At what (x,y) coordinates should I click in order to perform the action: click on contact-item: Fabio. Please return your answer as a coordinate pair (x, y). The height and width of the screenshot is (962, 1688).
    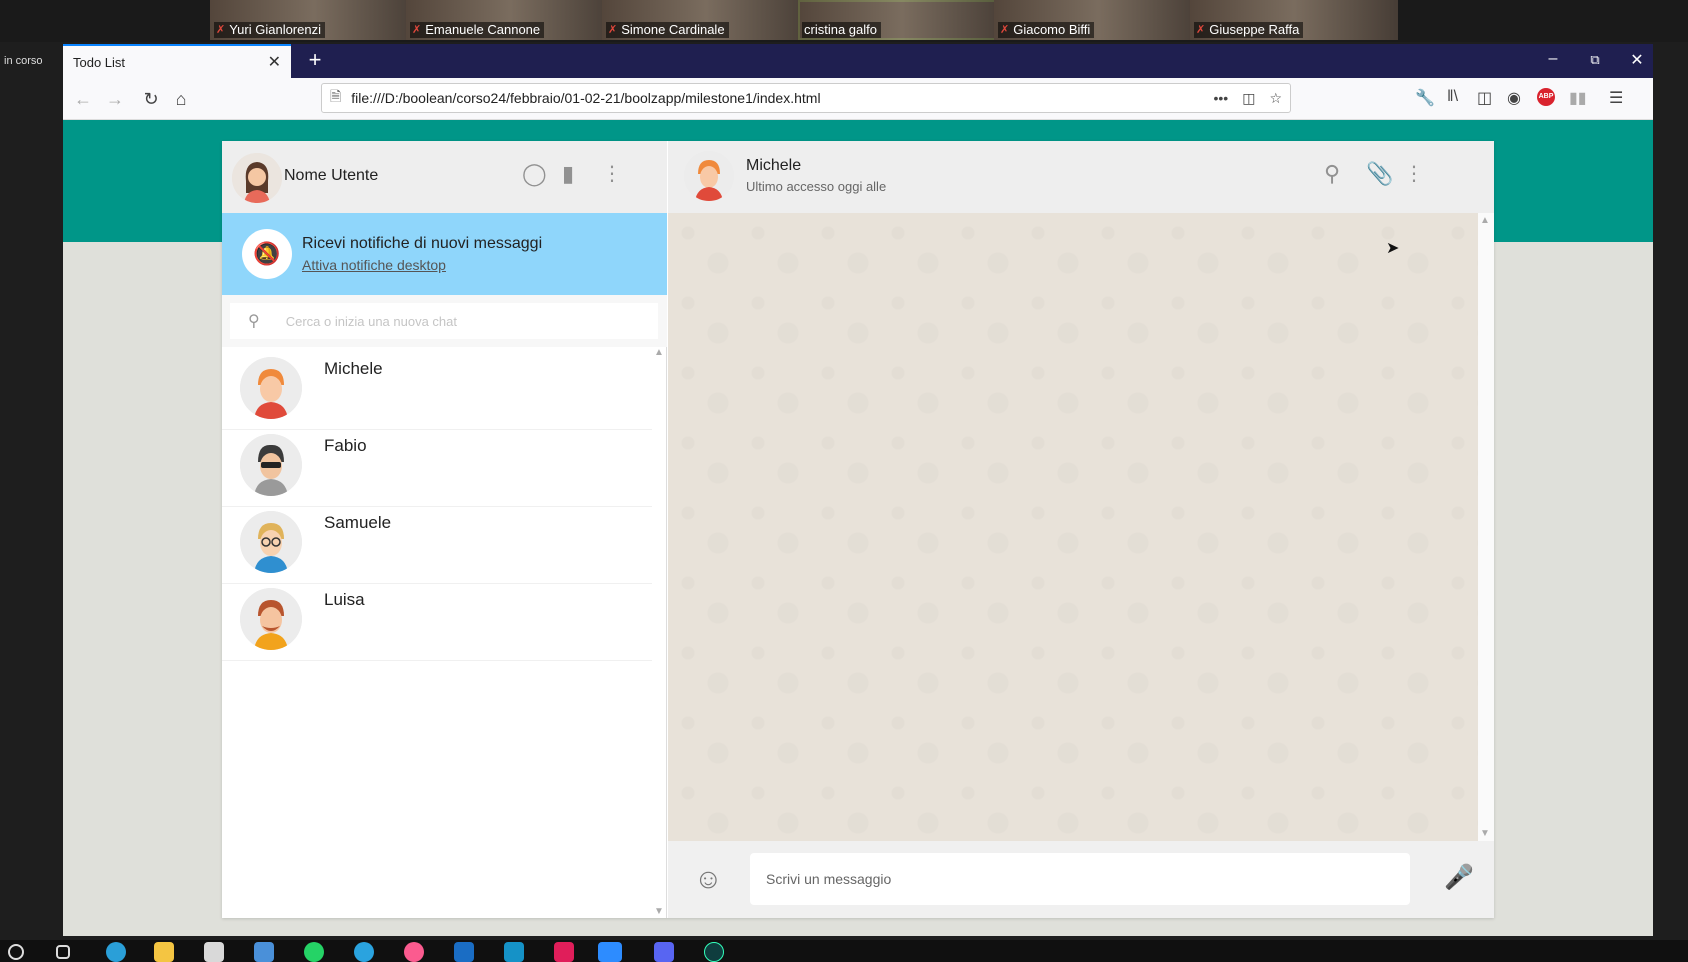
    Looking at the image, I should click on (437, 465).